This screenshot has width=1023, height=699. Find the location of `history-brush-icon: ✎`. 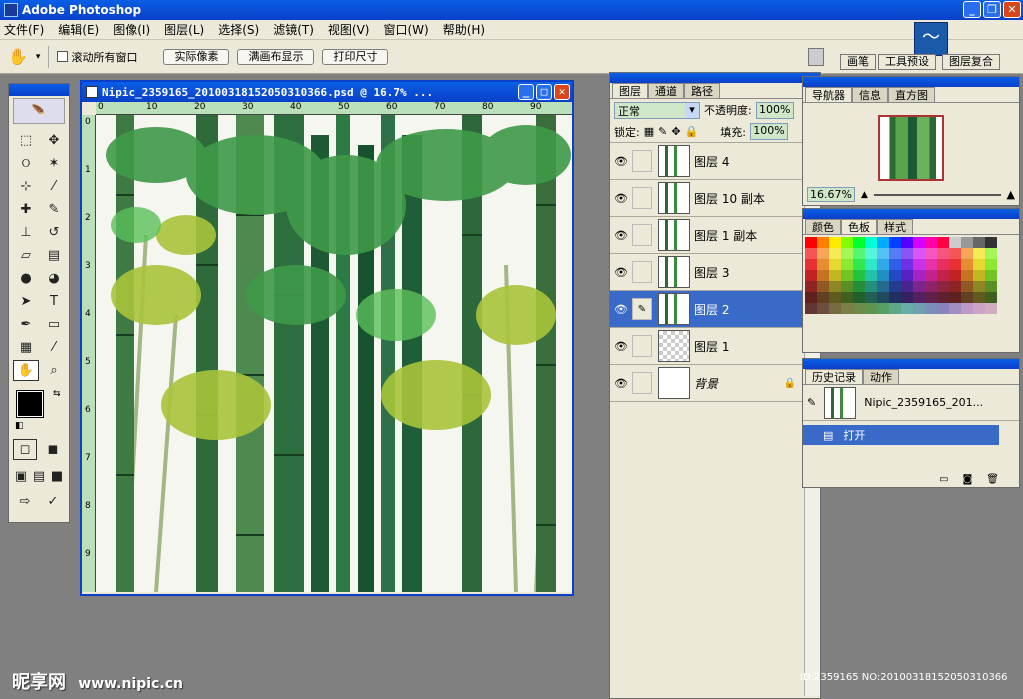

history-brush-icon: ✎ is located at coordinates (811, 402).